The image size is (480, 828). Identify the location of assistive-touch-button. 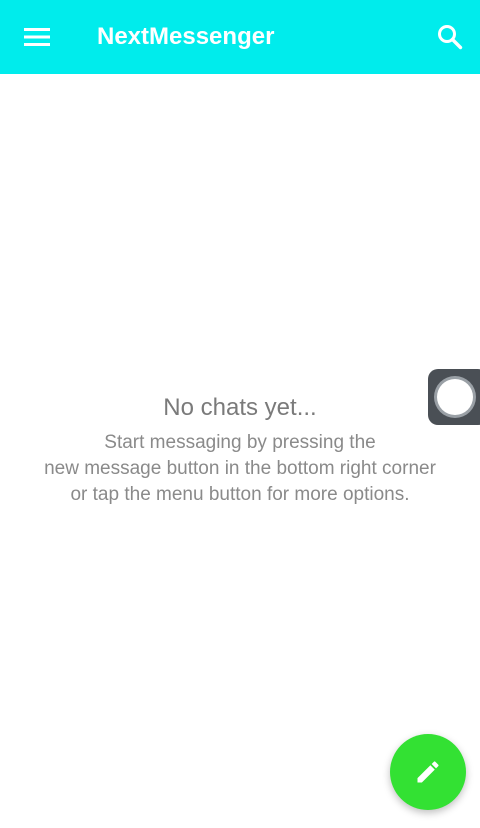
(454, 397).